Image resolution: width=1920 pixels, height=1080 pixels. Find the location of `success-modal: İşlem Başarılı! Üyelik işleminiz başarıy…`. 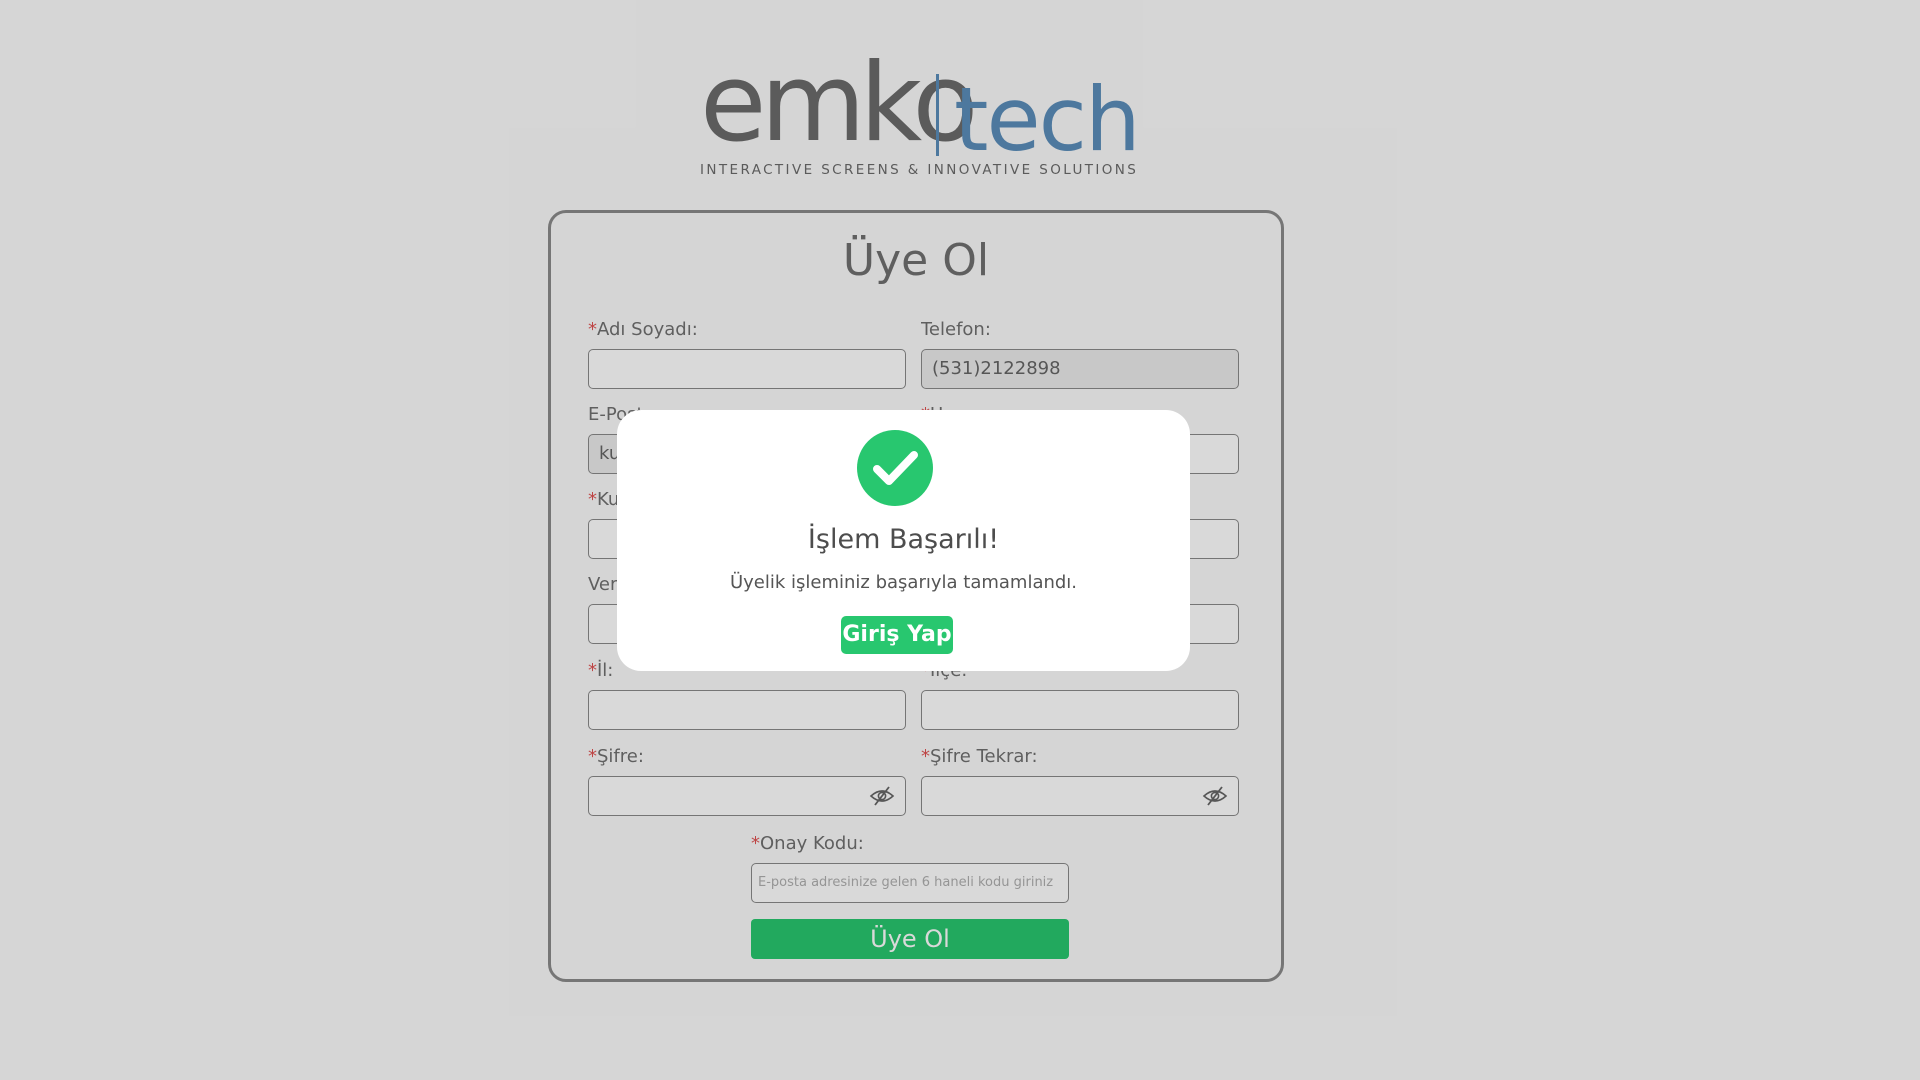

success-modal: İşlem Başarılı! Üyelik işleminiz başarıy… is located at coordinates (903, 540).